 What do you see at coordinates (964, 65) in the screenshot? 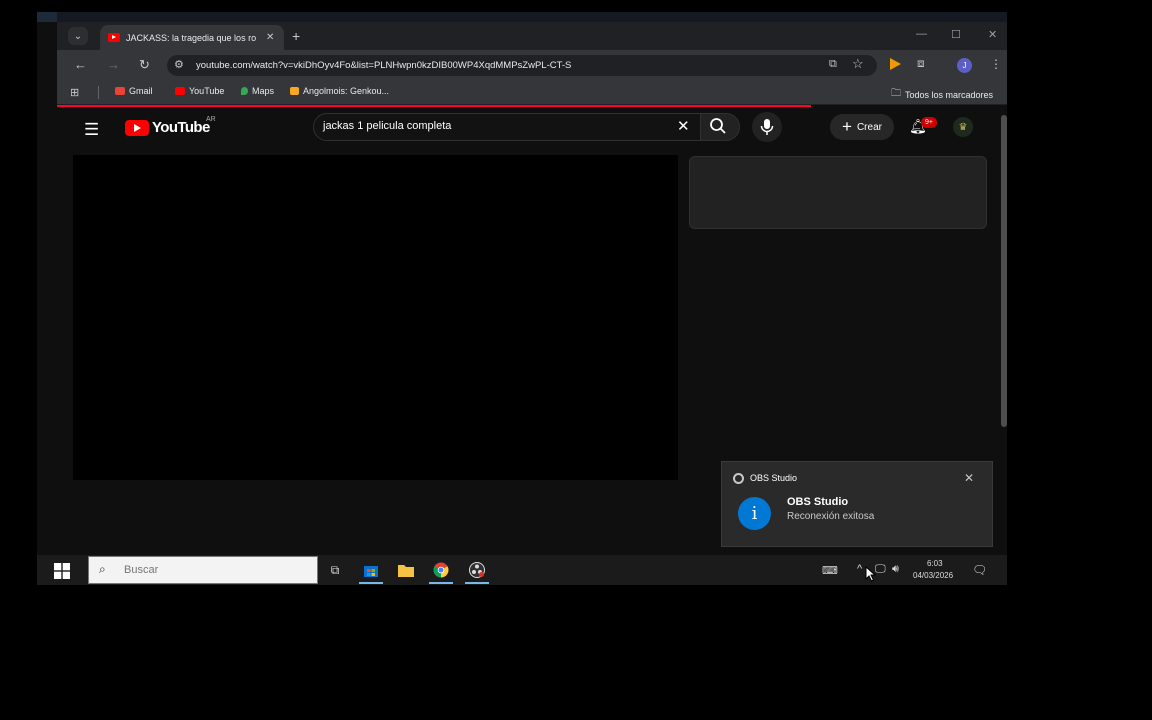
I see `profile-avatar: J` at bounding box center [964, 65].